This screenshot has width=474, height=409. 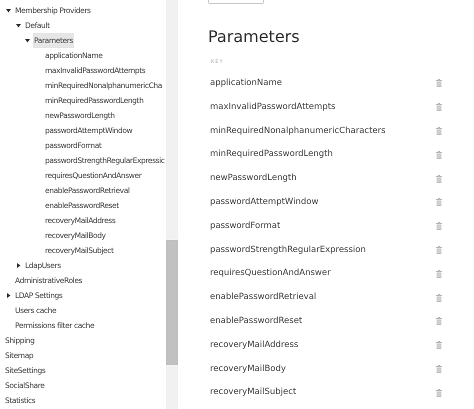 I want to click on scrollbar-thumb, so click(x=172, y=302).